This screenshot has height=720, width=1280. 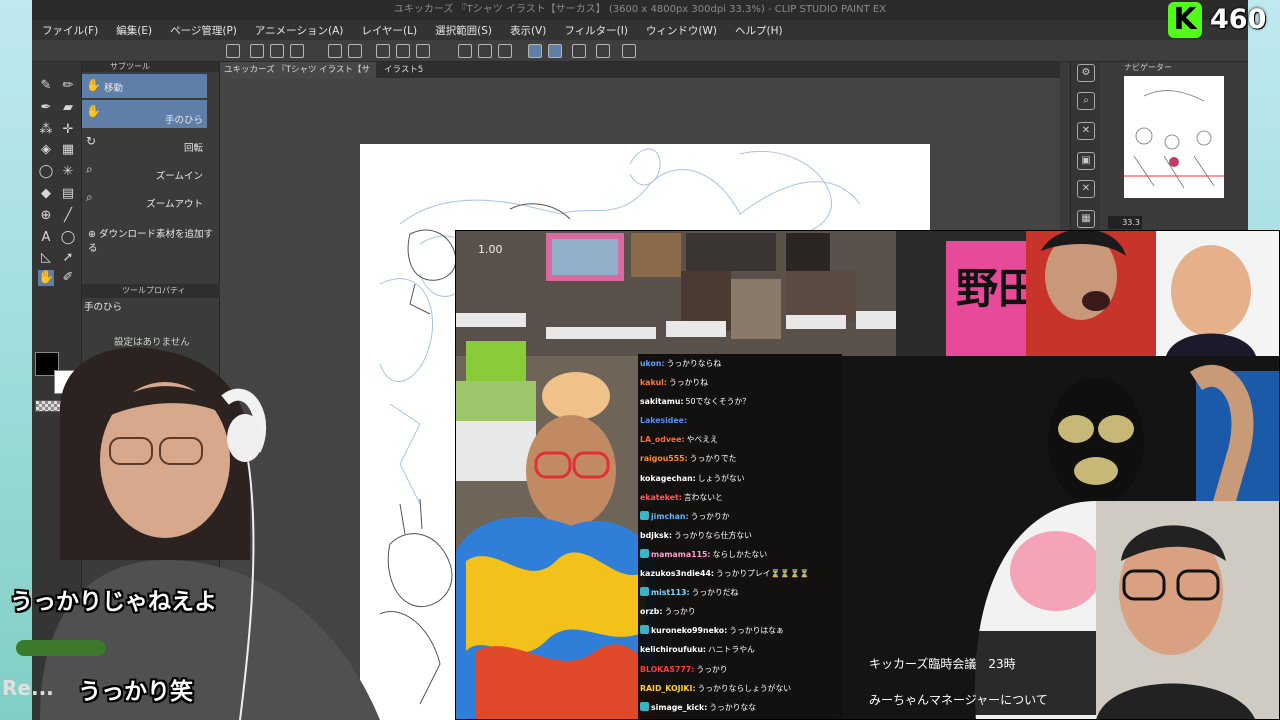 I want to click on lasso-icon: ◯, so click(x=46, y=172).